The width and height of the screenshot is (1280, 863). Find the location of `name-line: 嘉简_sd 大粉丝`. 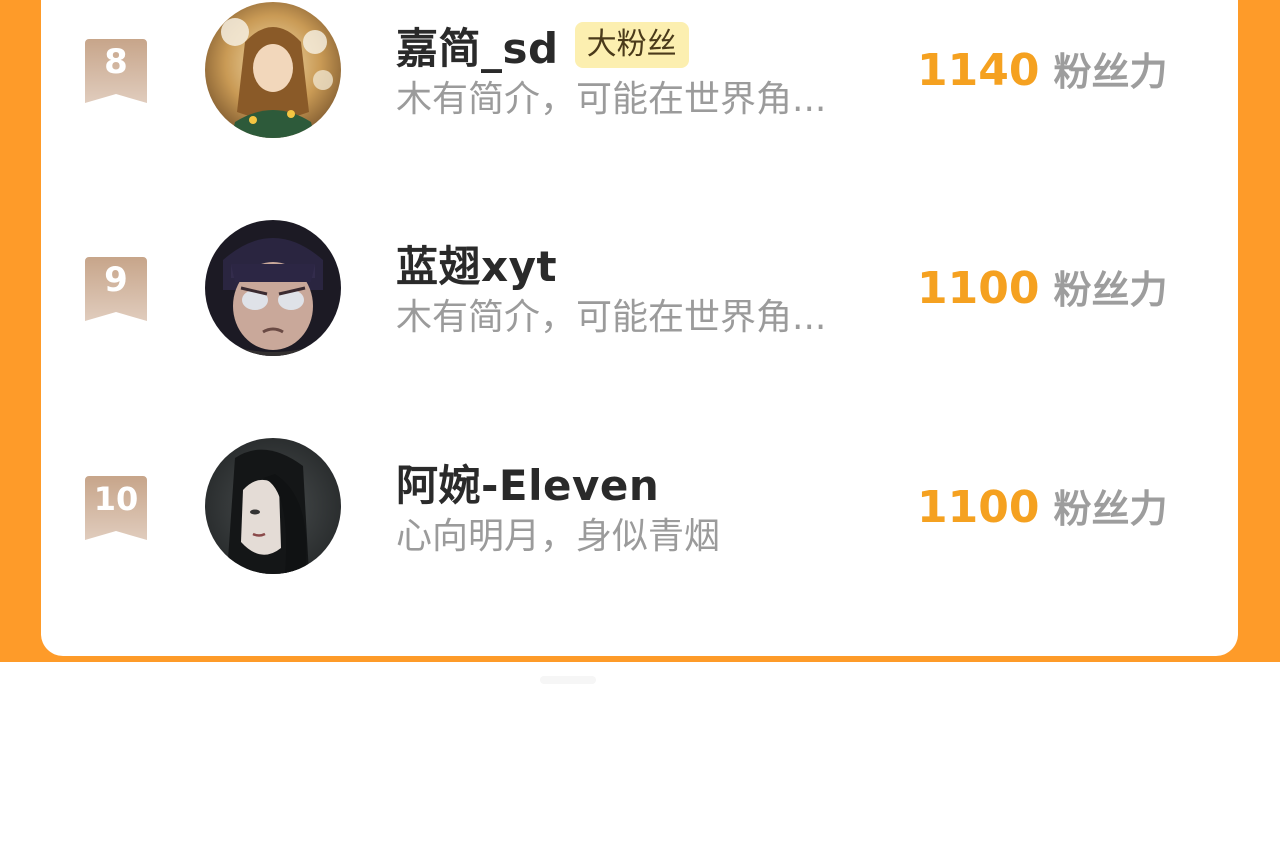

name-line: 嘉简_sd 大粉丝 is located at coordinates (542, 45).